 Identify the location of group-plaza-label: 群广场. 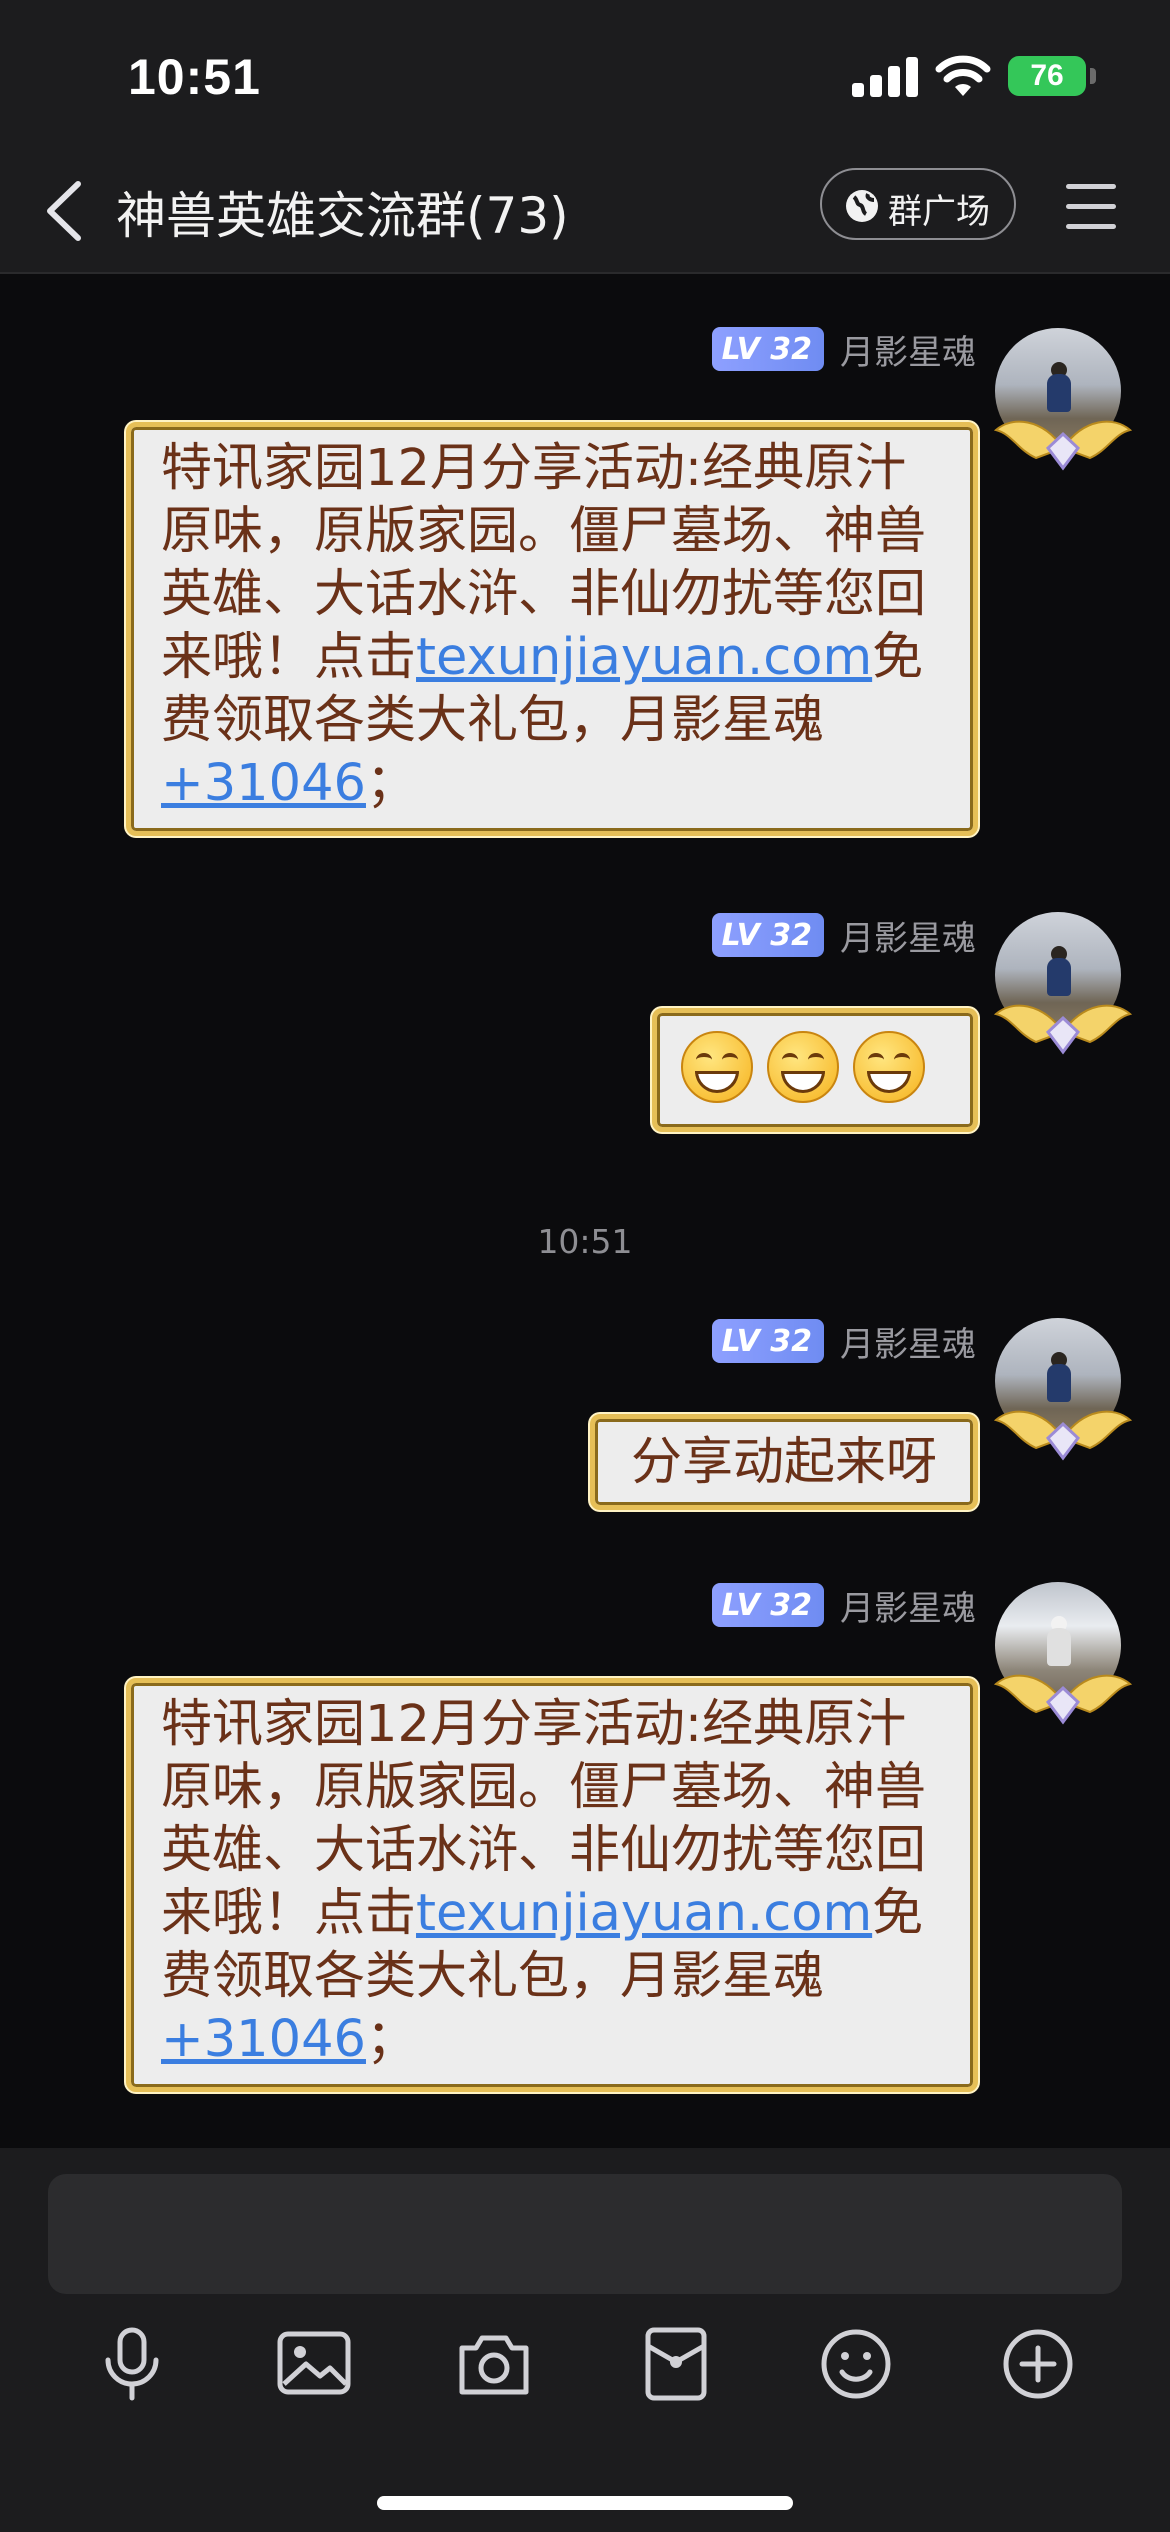
(939, 212).